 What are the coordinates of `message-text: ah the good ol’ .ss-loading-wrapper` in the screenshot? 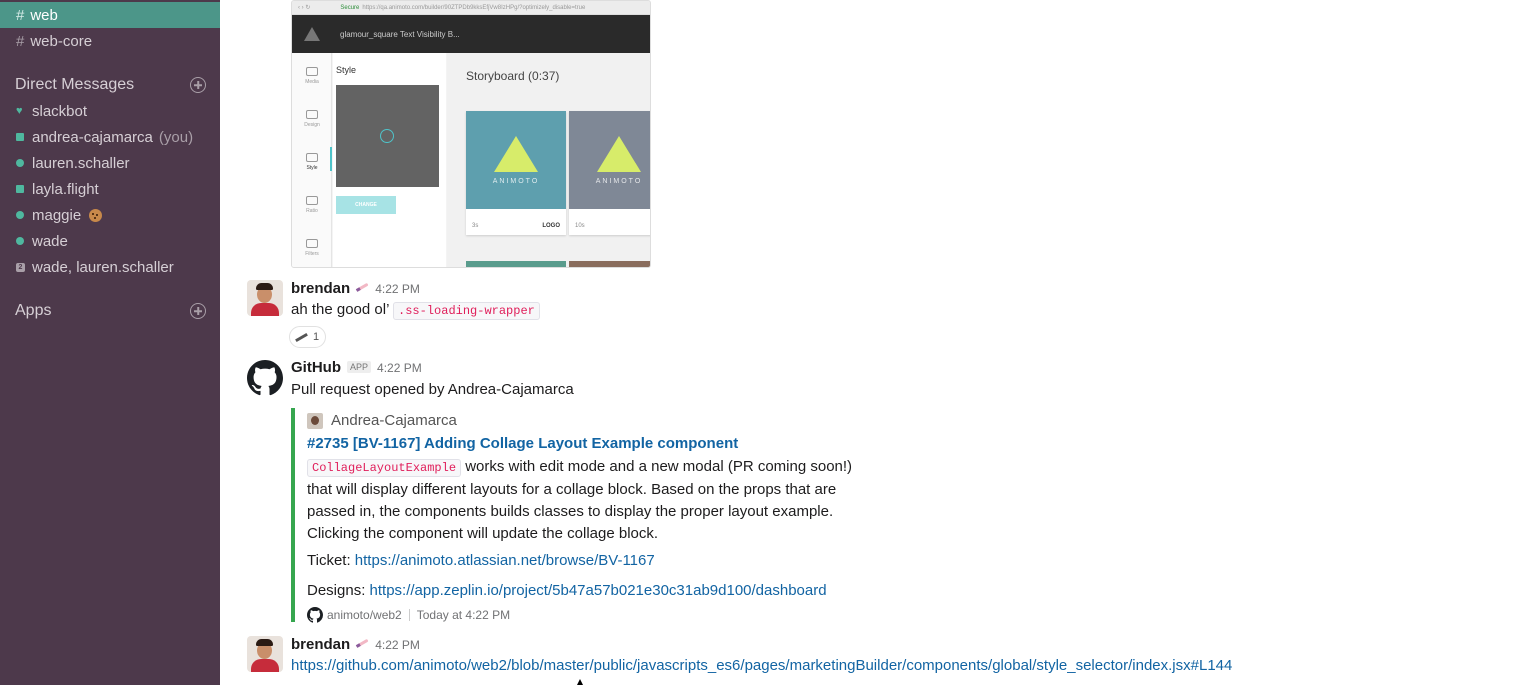 It's located at (415, 310).